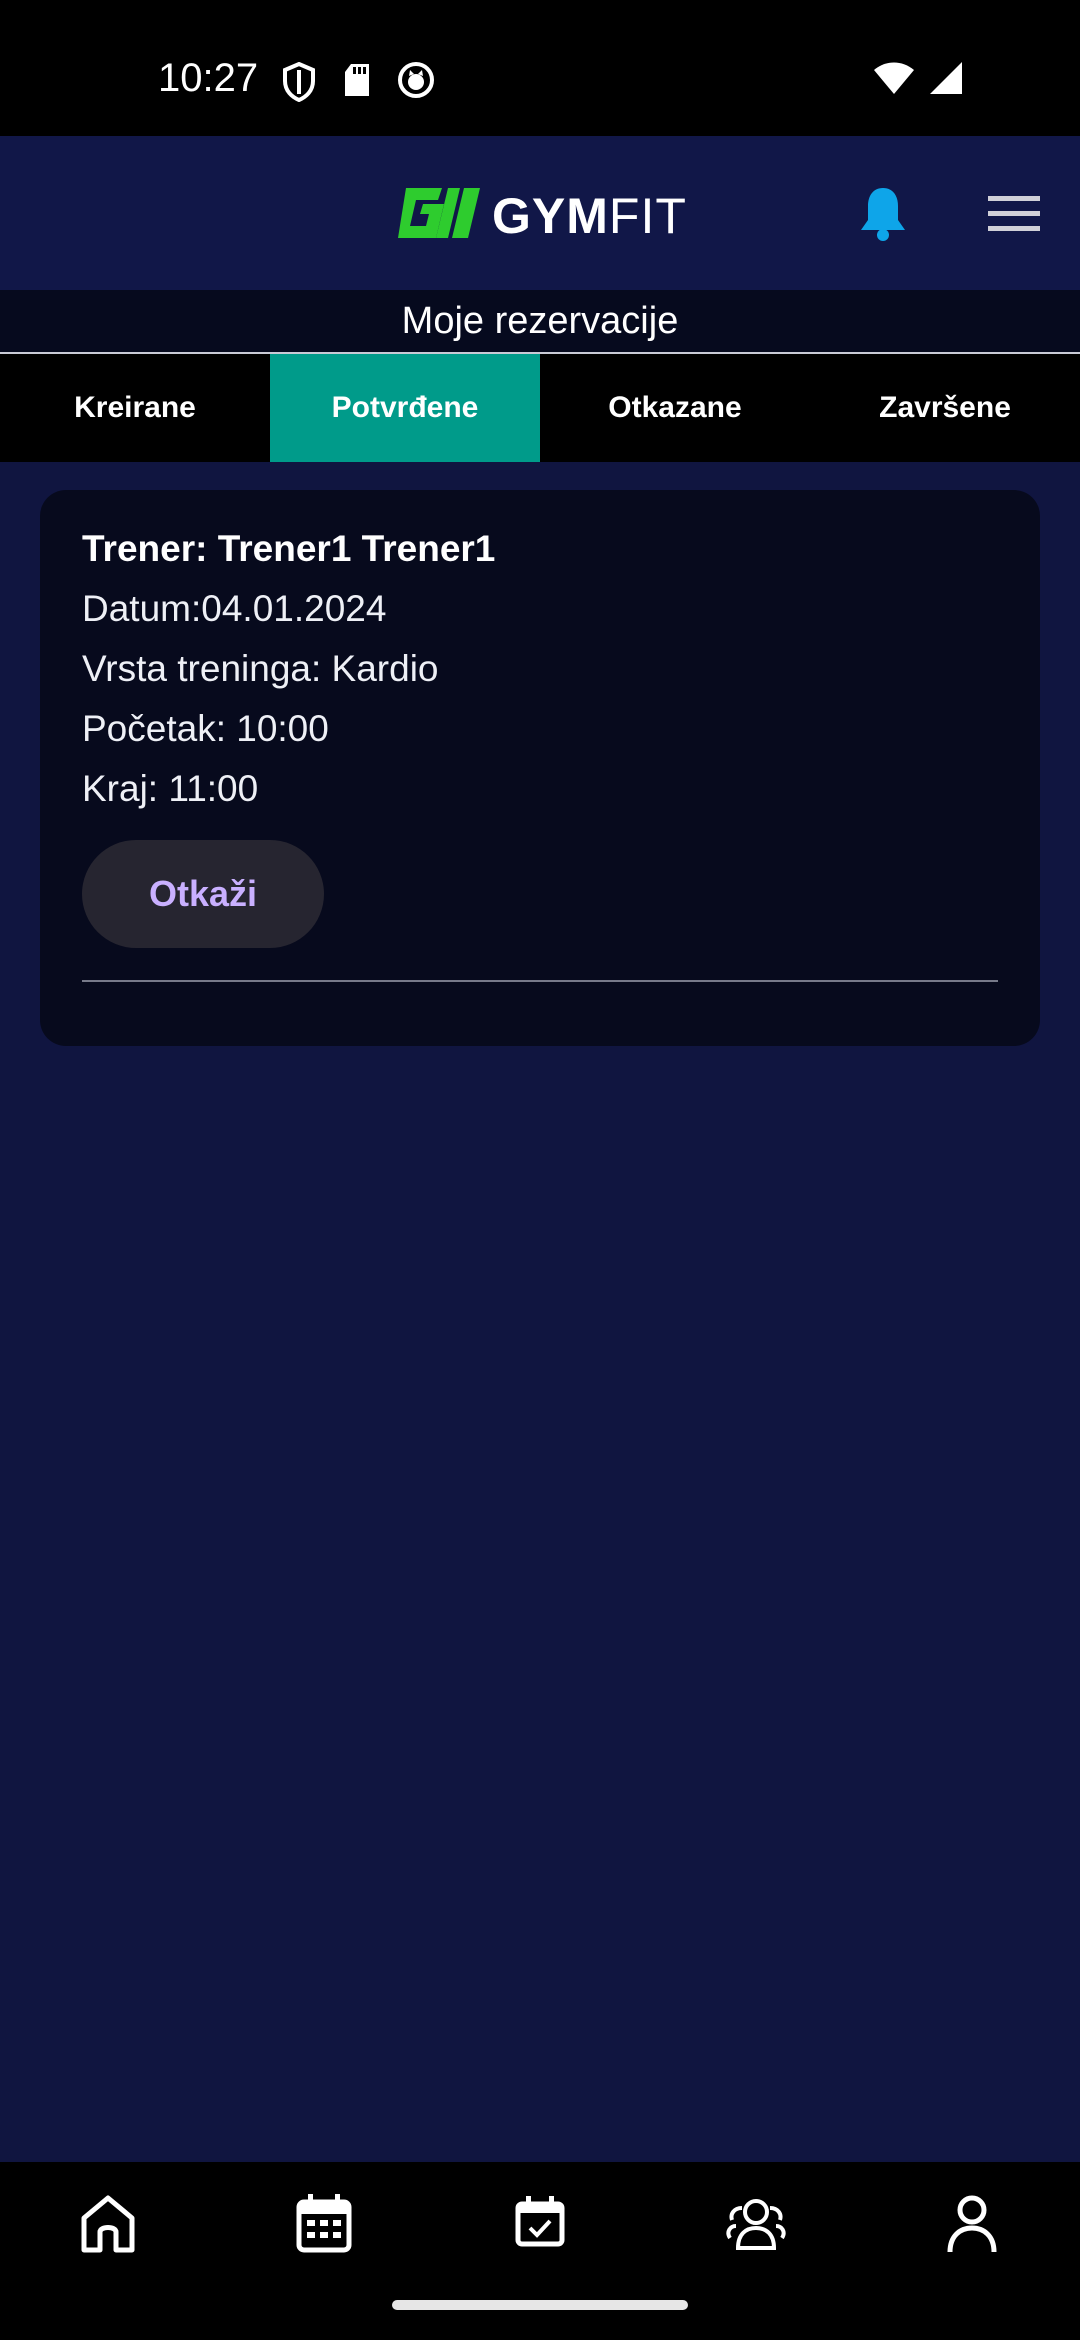 The image size is (1080, 2340). I want to click on menu-icon, so click(1014, 216).